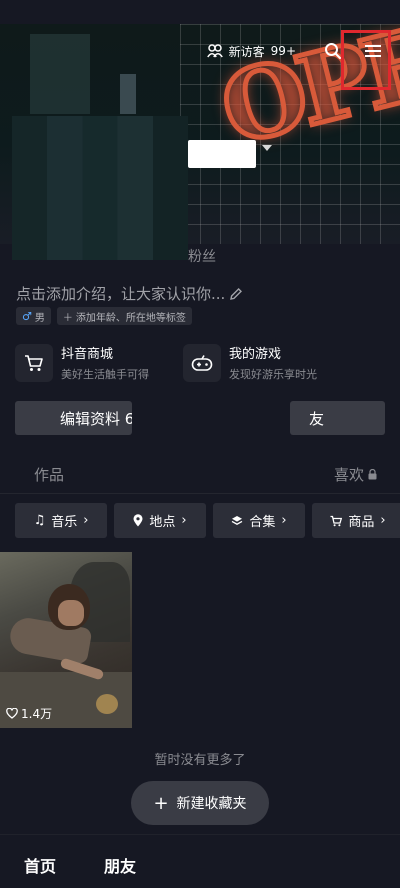 The width and height of the screenshot is (400, 888). I want to click on chip-location: 地点 ›, so click(160, 520).